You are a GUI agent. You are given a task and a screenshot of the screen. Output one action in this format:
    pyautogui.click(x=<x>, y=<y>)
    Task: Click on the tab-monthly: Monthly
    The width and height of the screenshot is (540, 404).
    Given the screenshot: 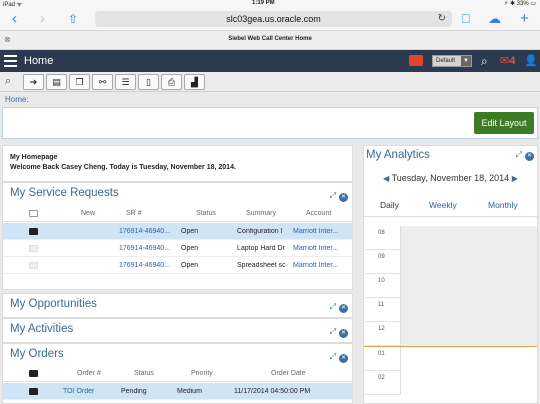 What is the action you would take?
    pyautogui.click(x=503, y=205)
    